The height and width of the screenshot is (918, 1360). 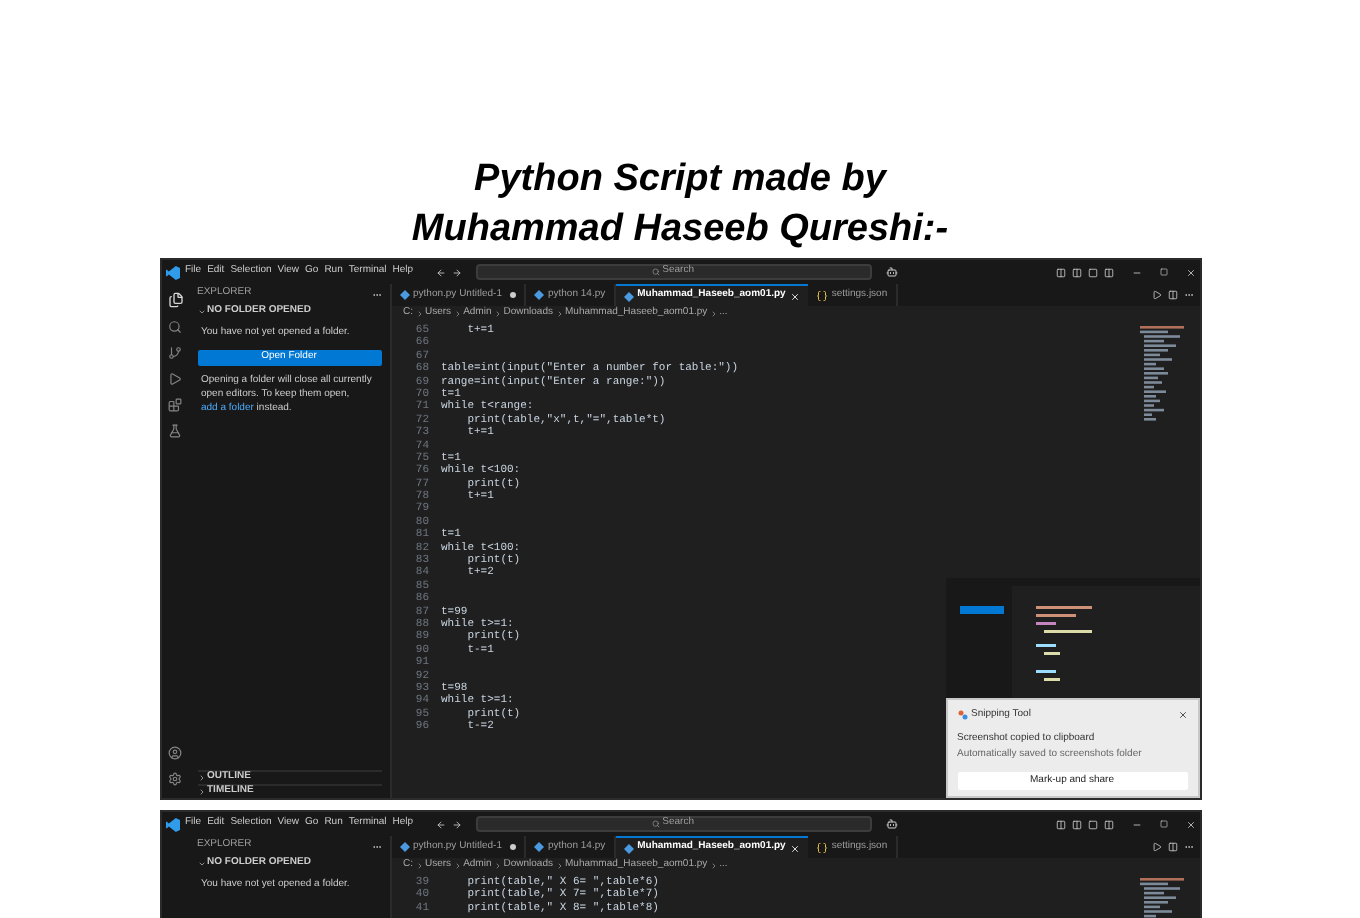 What do you see at coordinates (175, 431) in the screenshot?
I see `flask-icon` at bounding box center [175, 431].